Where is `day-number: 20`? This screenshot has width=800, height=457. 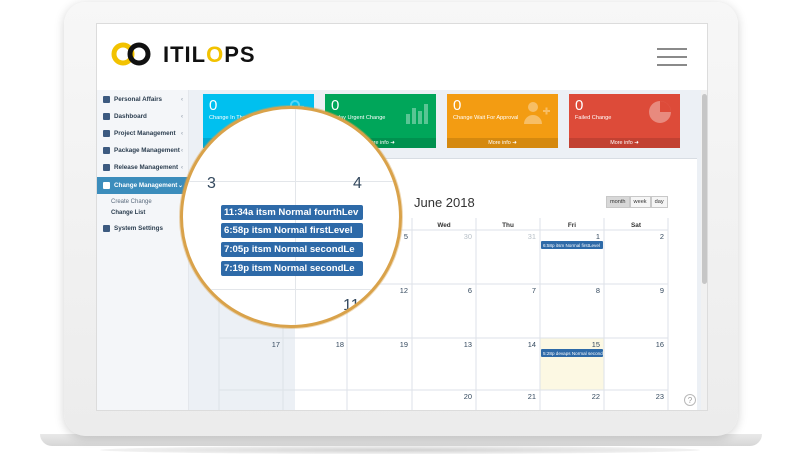
day-number: 20 is located at coordinates (468, 396).